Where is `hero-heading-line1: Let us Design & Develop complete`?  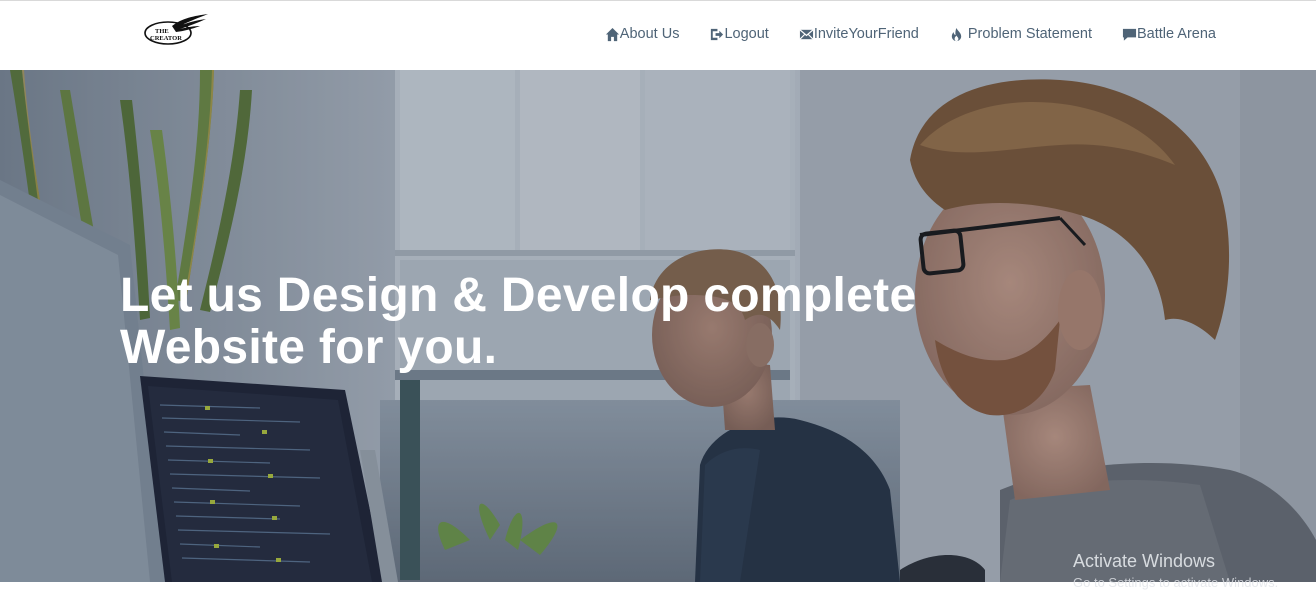
hero-heading-line1: Let us Design & Develop complete is located at coordinates (518, 295).